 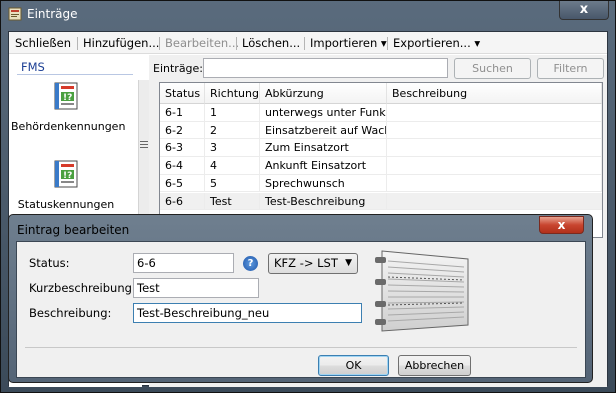 I want to click on window-title: Einträge, so click(x=52, y=14).